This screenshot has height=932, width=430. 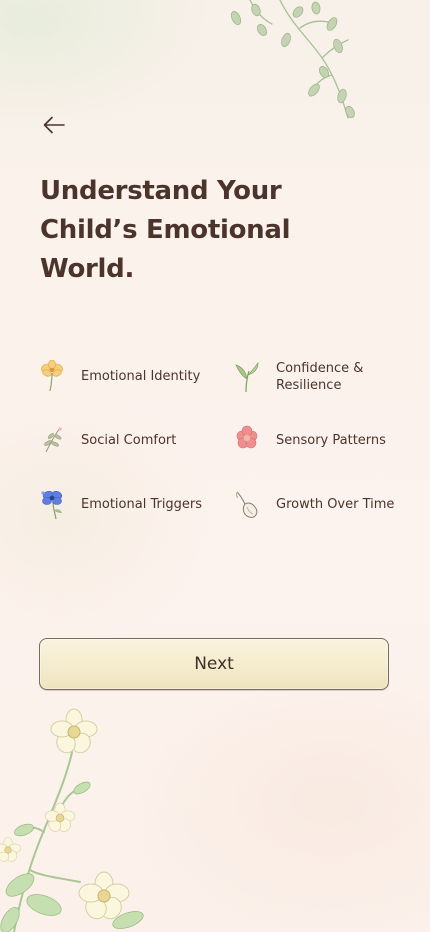 I want to click on feature-growth-over-time: Growth Over Time, so click(x=320, y=504).